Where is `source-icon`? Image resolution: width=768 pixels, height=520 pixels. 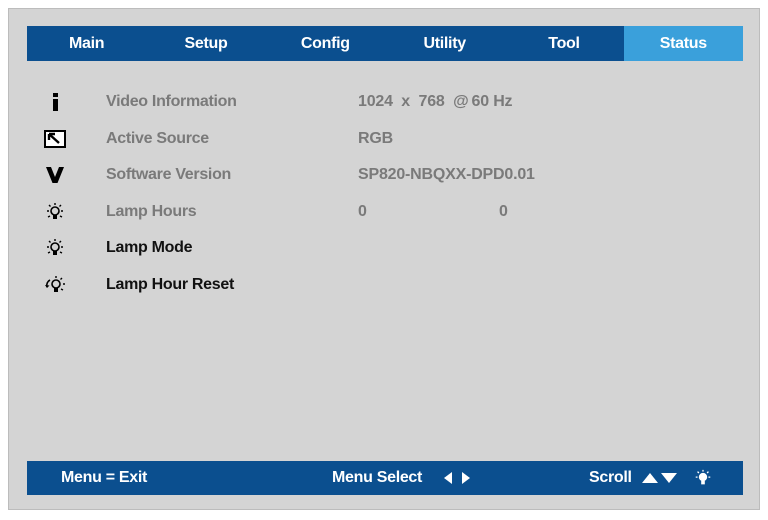
source-icon is located at coordinates (55, 139).